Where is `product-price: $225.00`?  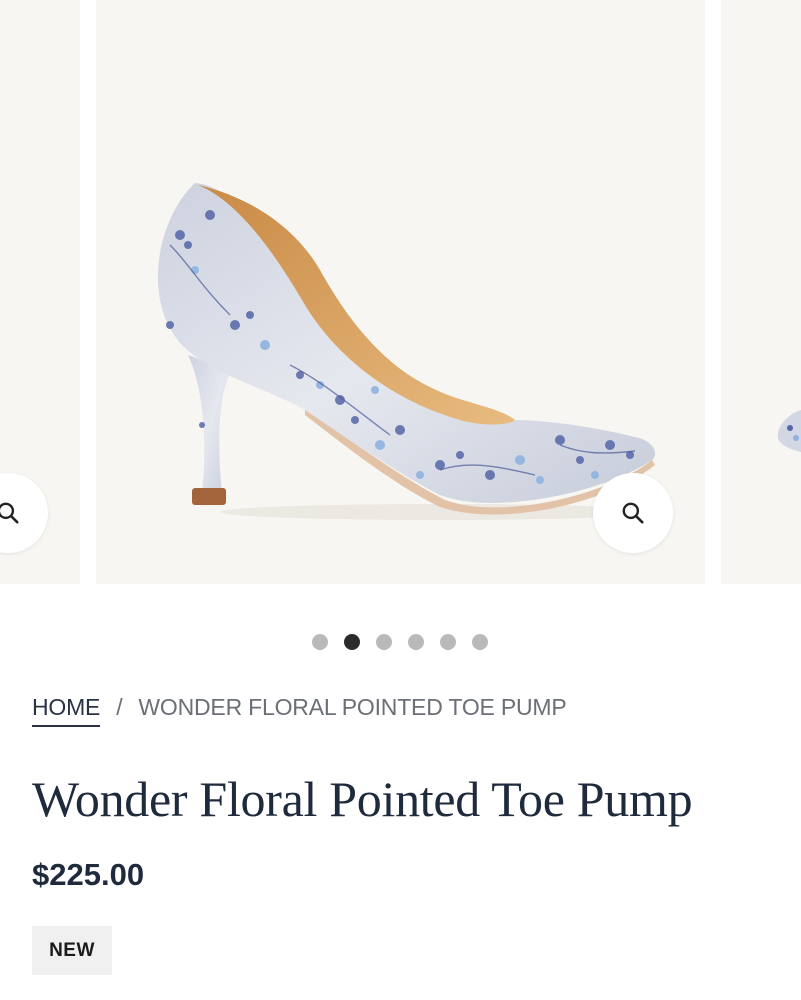 product-price: $225.00 is located at coordinates (88, 874).